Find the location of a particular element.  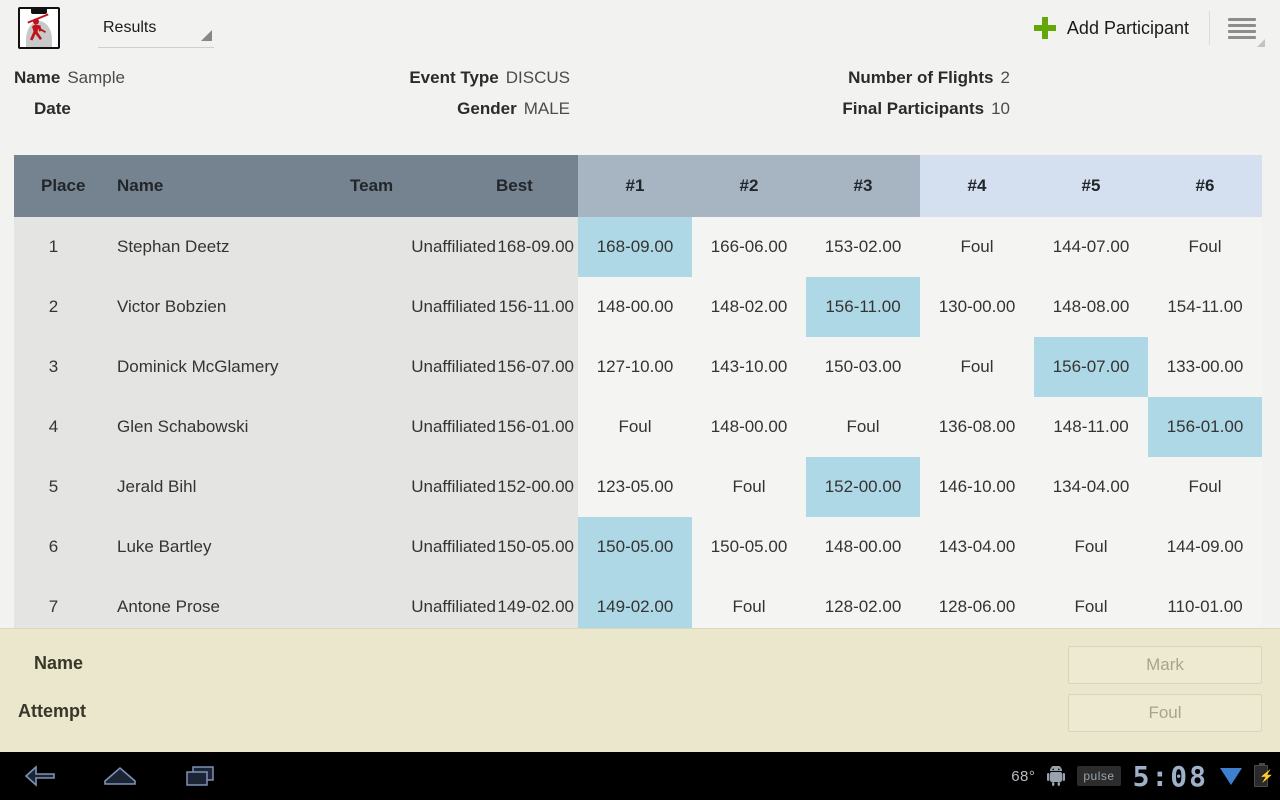

cell-attempt-2: 166-06.00 is located at coordinates (749, 247).